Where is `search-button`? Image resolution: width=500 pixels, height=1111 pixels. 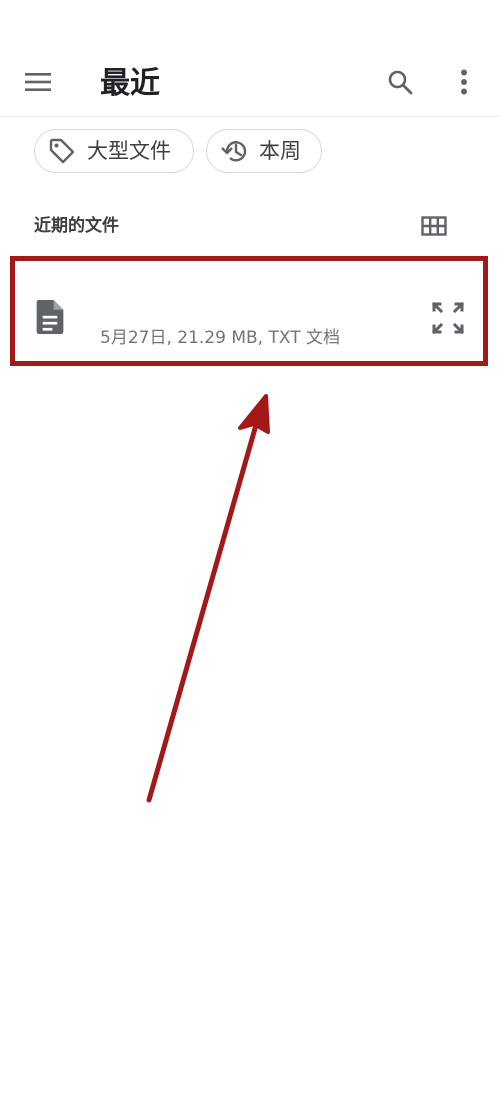 search-button is located at coordinates (400, 82).